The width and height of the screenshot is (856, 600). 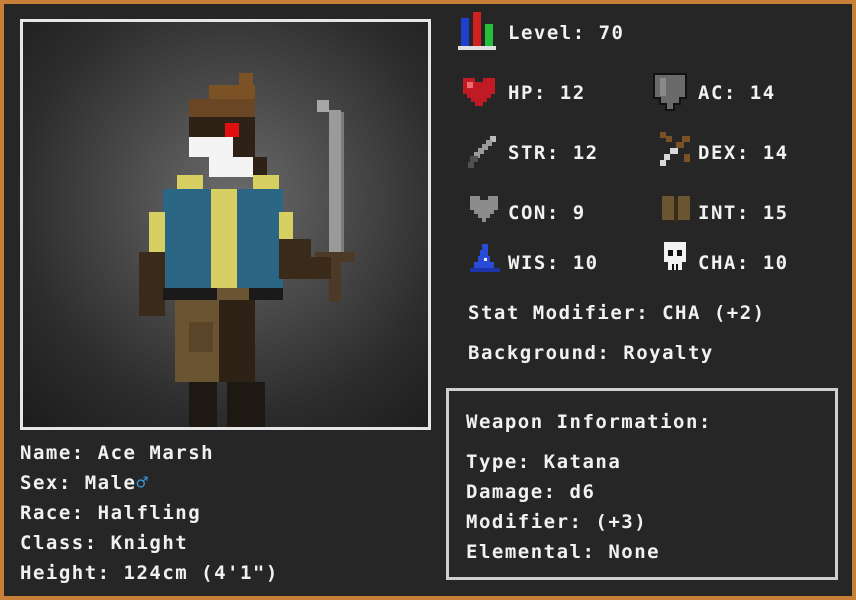 What do you see at coordinates (485, 258) in the screenshot?
I see `wizard-hat-icon` at bounding box center [485, 258].